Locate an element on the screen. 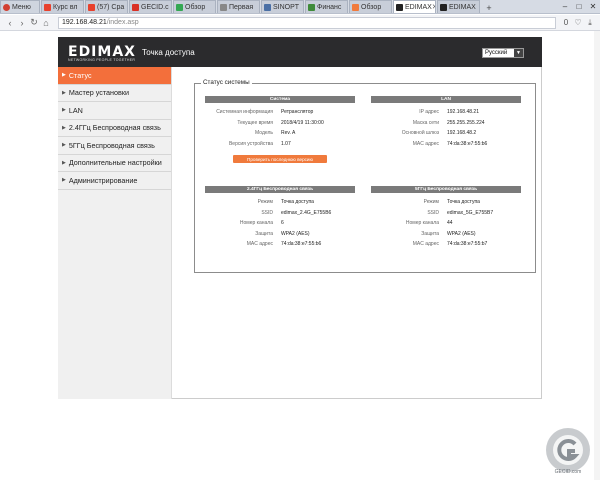 The width and height of the screenshot is (600, 480). tab-label: Финанс is located at coordinates (329, 7).